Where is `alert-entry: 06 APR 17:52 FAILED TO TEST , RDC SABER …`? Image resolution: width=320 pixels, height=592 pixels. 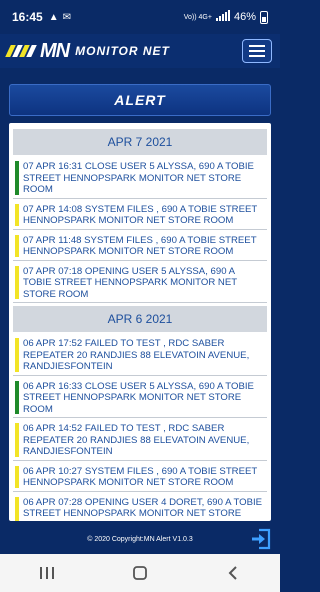
alert-entry: 06 APR 17:52 FAILED TO TEST , RDC SABER … is located at coordinates (140, 356).